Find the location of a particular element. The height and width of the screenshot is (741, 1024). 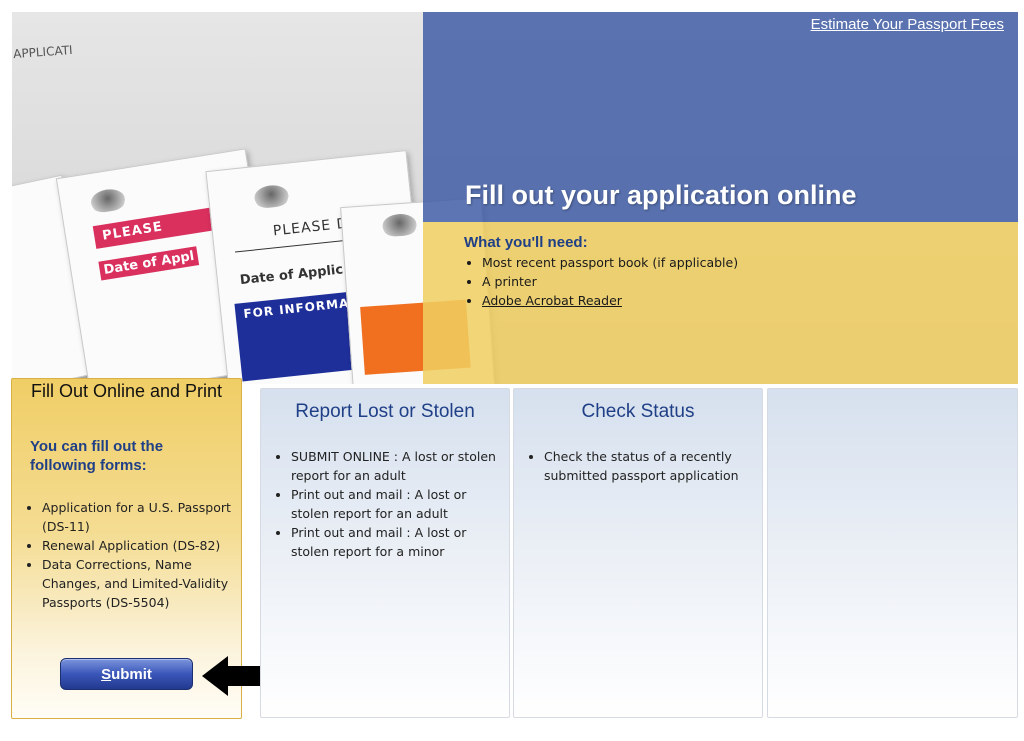

submit-button: Submit is located at coordinates (126, 674).